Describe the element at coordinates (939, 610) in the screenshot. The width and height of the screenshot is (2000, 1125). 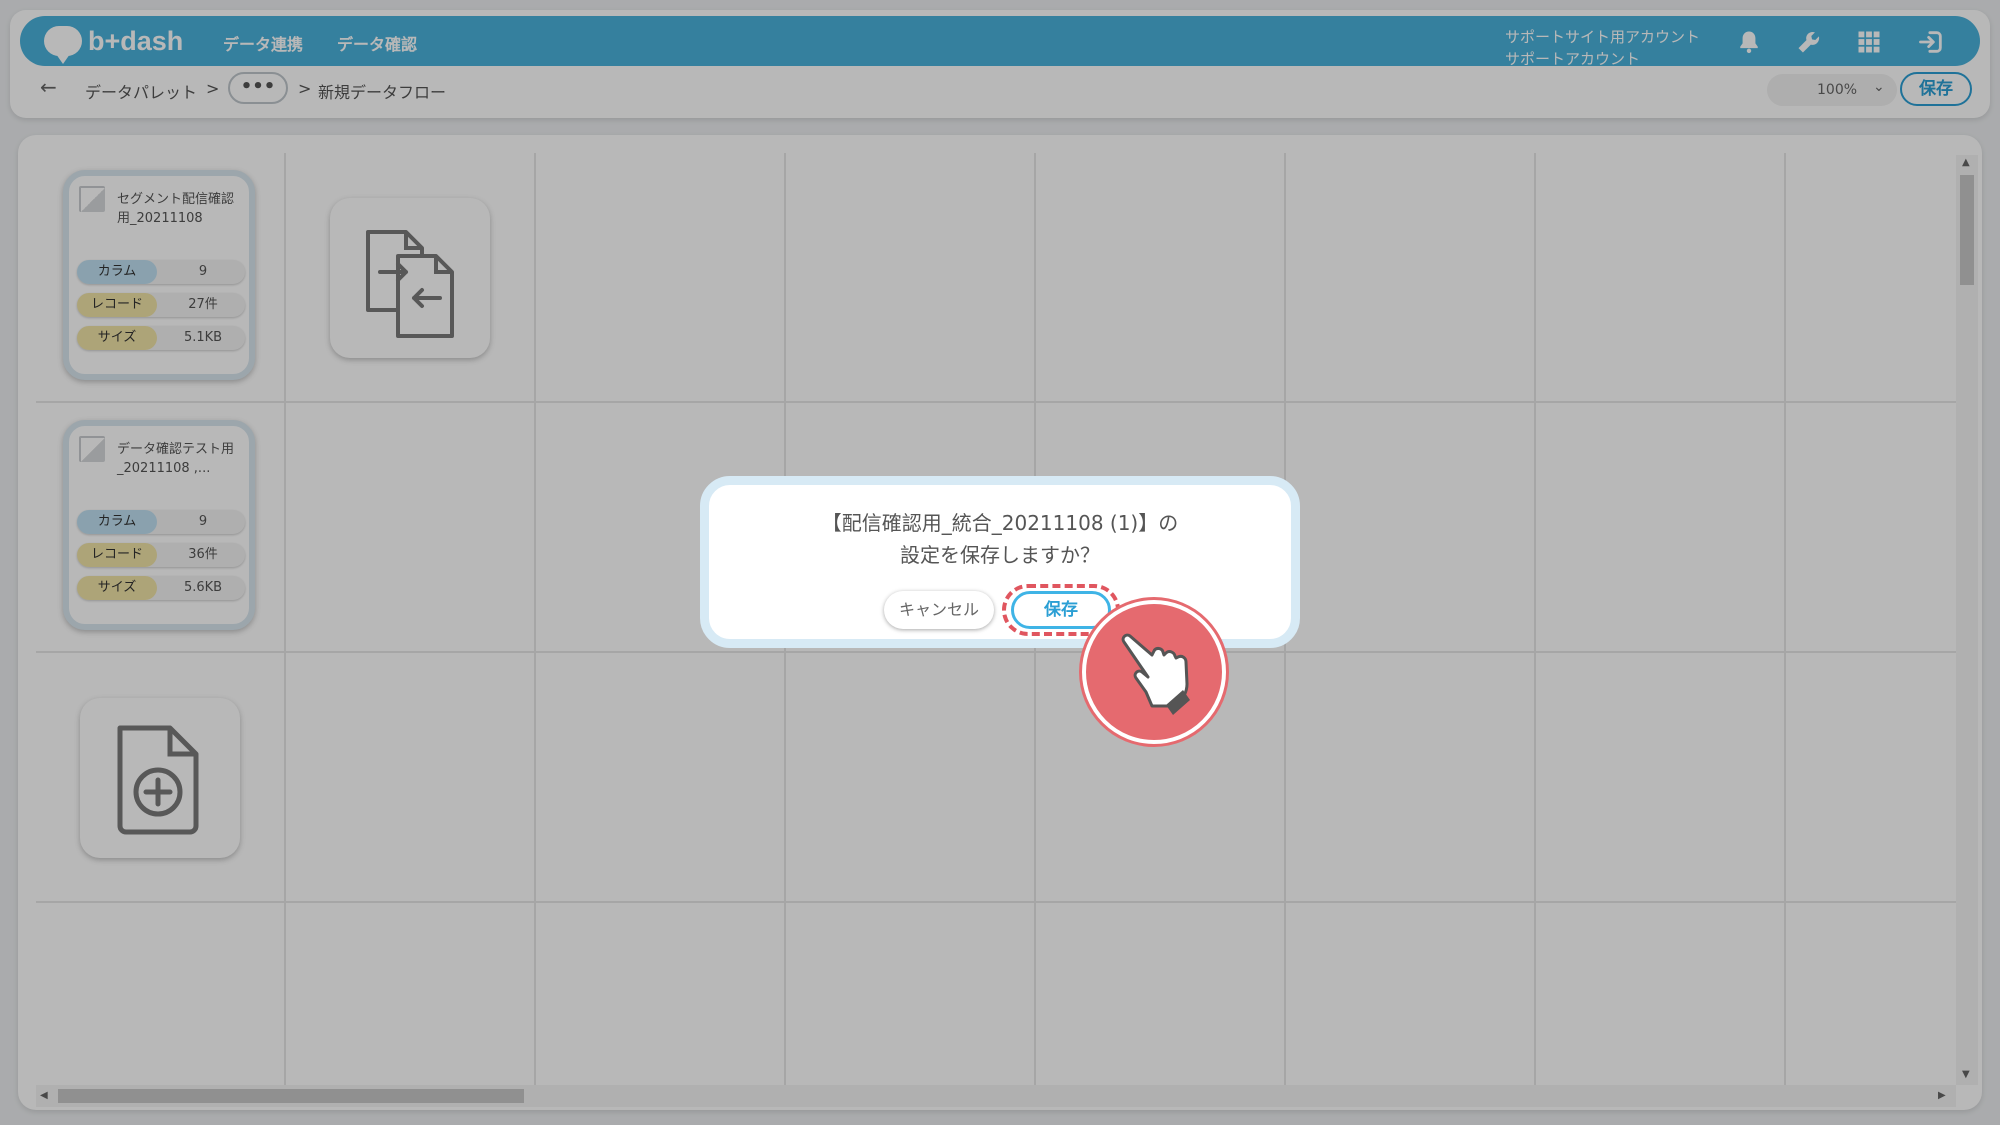
I see `cancel-button: キャンセル` at that location.